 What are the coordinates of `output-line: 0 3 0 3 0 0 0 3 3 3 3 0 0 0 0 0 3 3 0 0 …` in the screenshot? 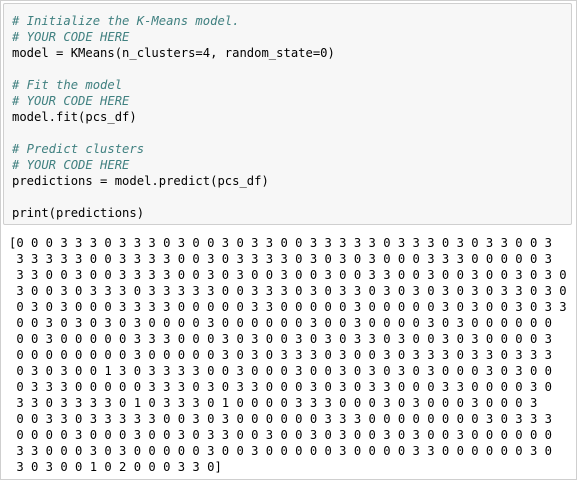 It's located at (288, 307).